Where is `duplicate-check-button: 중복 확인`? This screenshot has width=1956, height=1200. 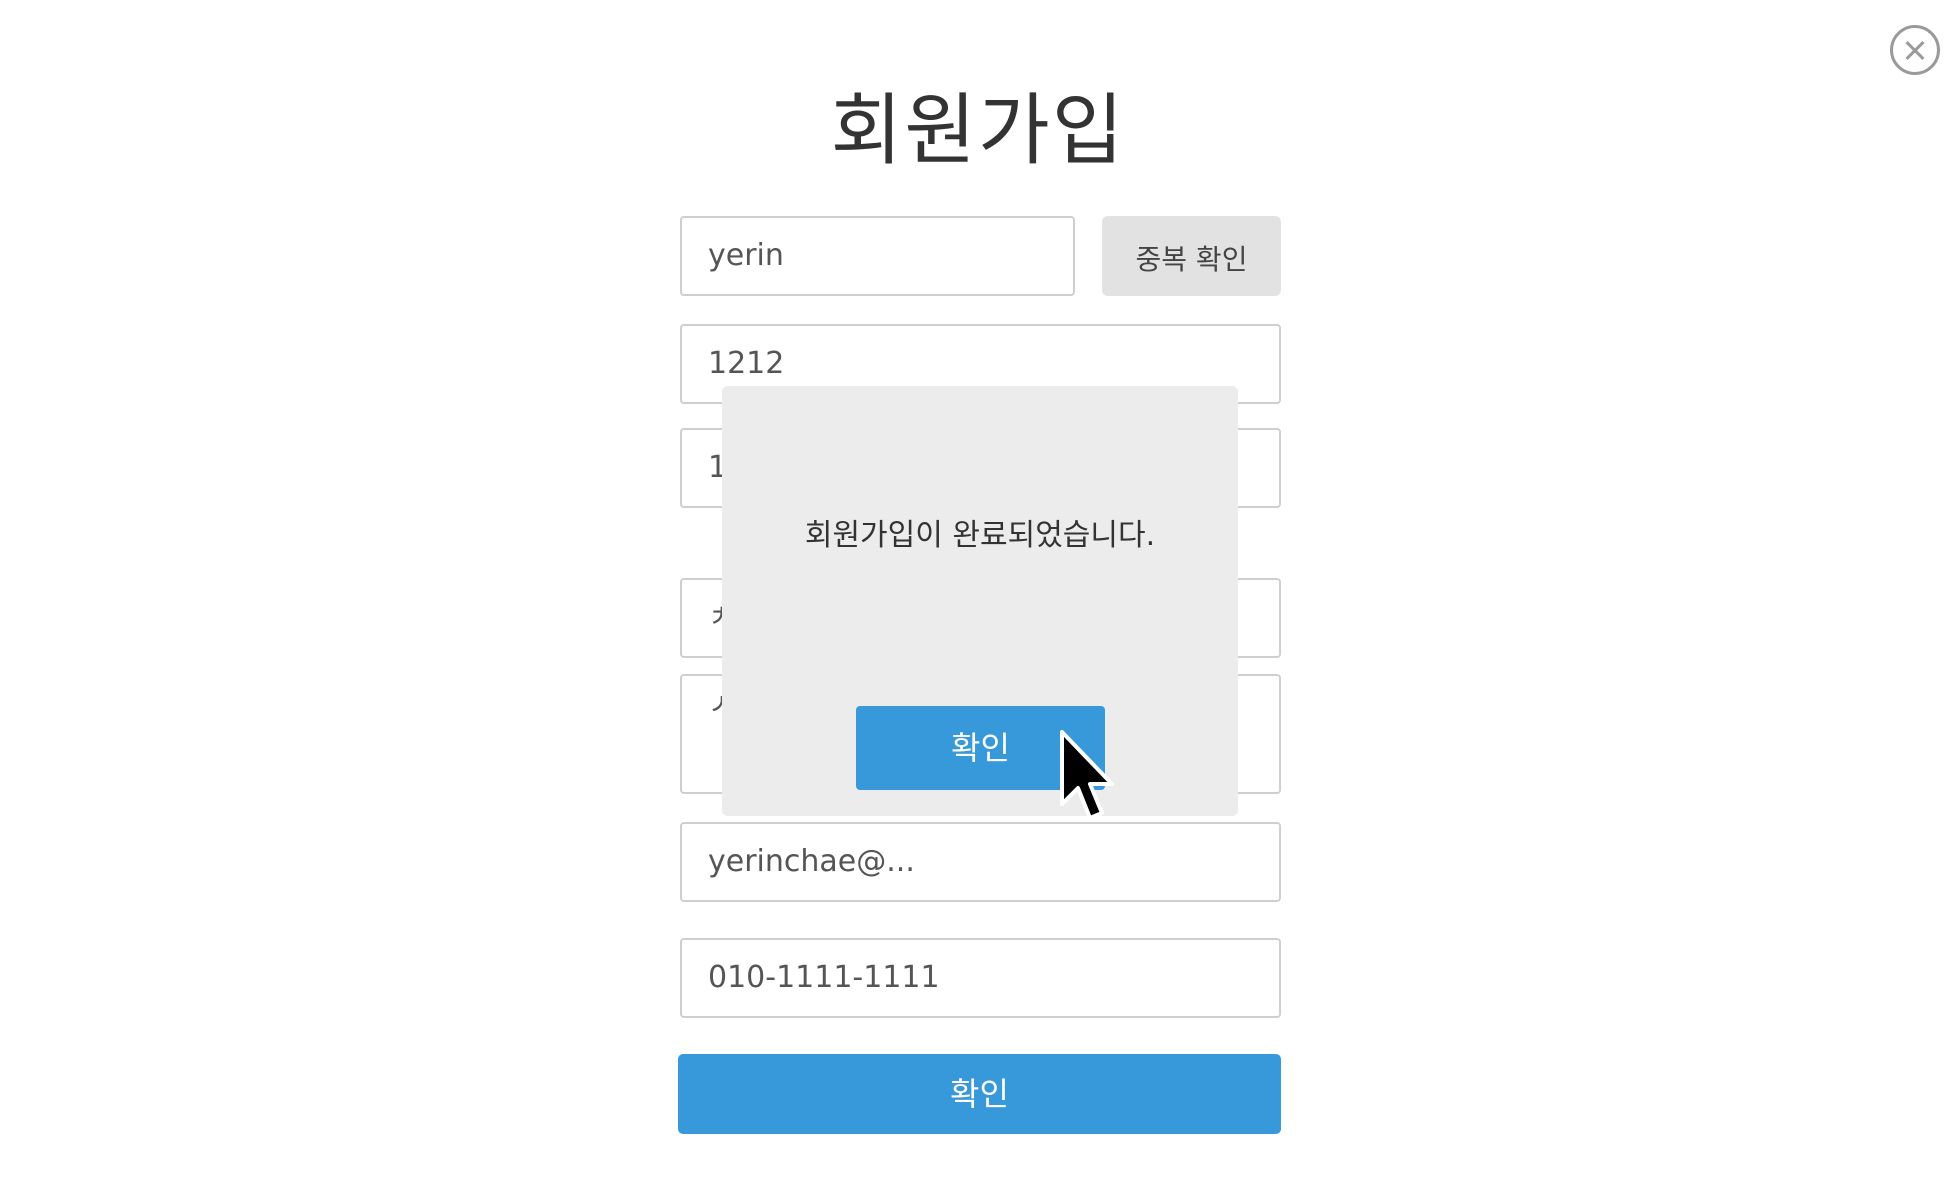 duplicate-check-button: 중복 확인 is located at coordinates (1191, 256).